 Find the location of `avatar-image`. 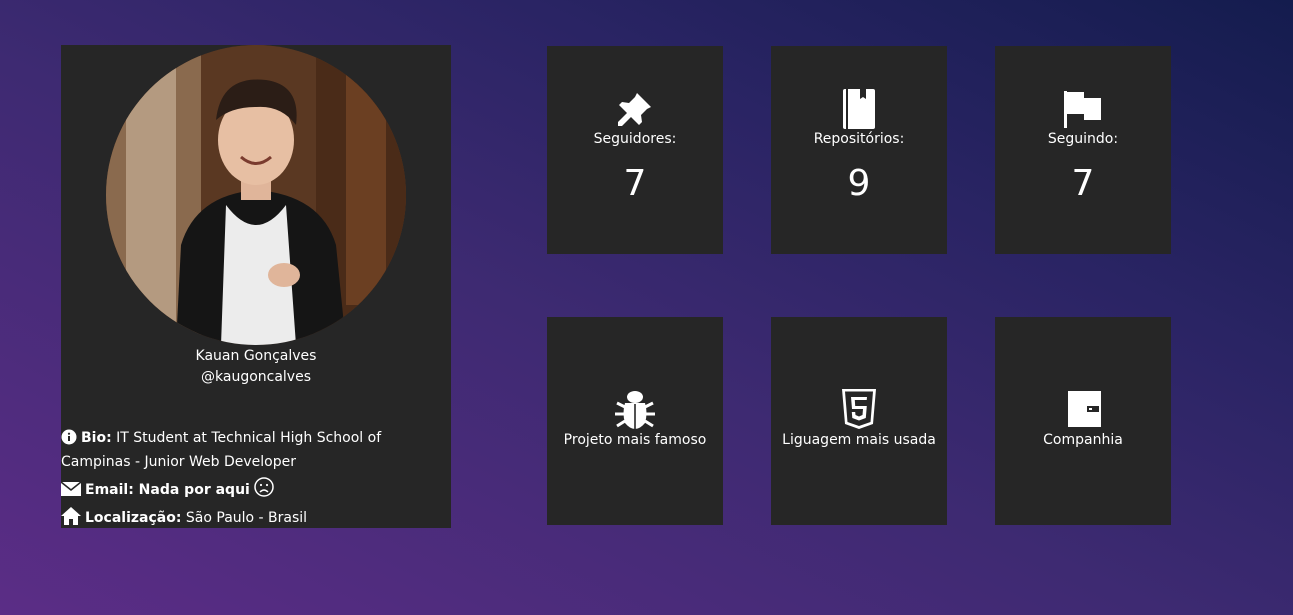

avatar-image is located at coordinates (256, 195).